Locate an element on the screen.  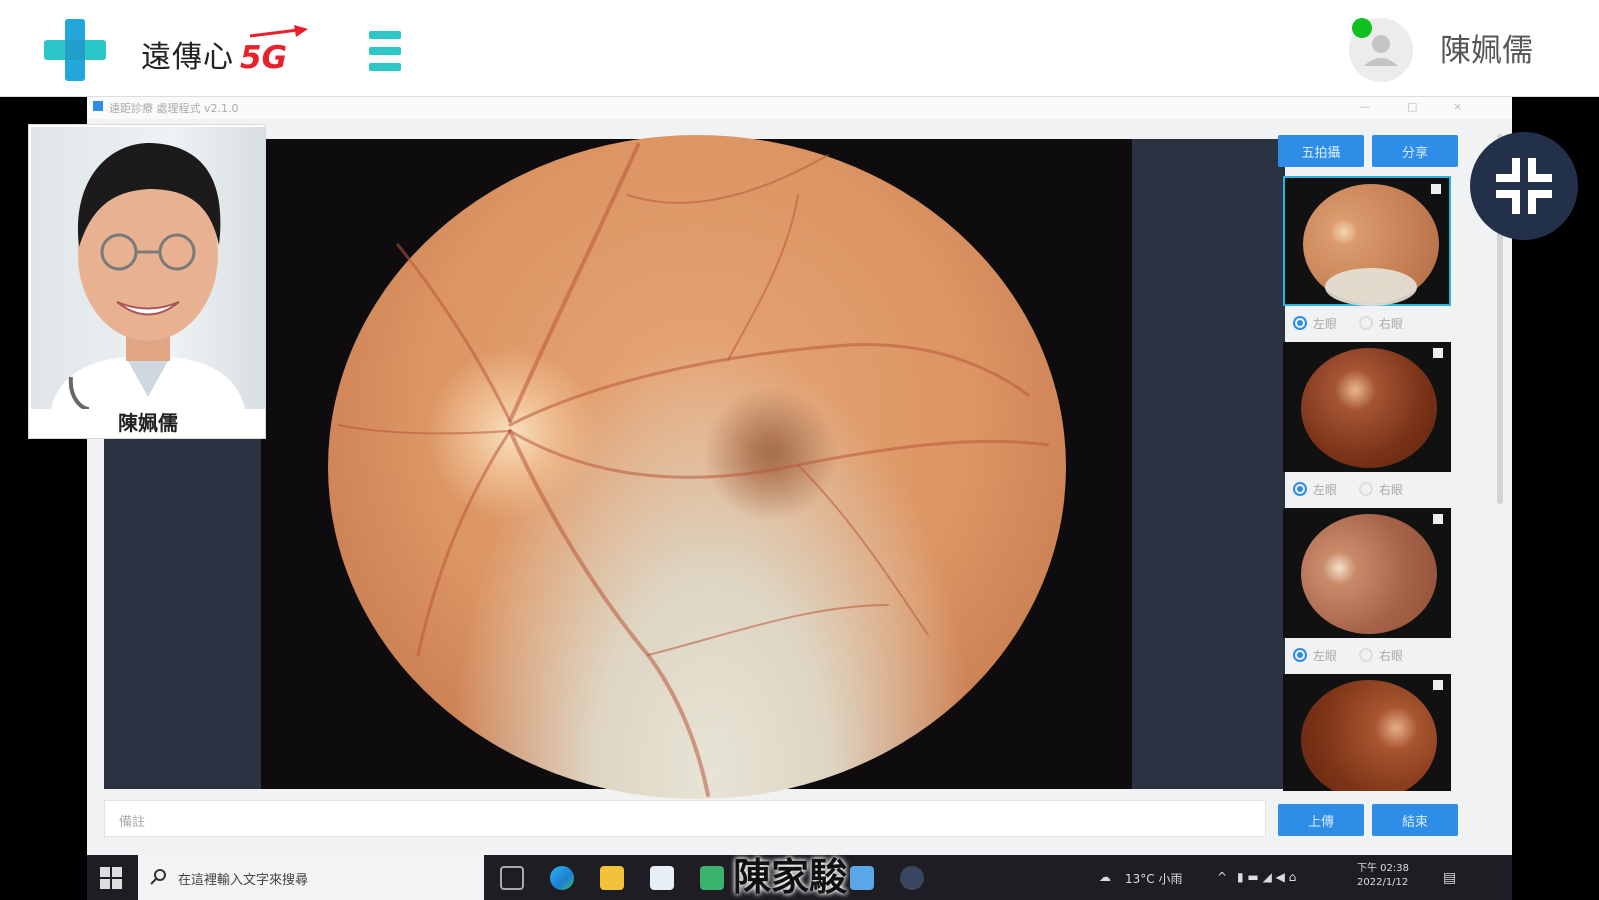
remote-participant-name: 陳家駿 is located at coordinates (790, 877).